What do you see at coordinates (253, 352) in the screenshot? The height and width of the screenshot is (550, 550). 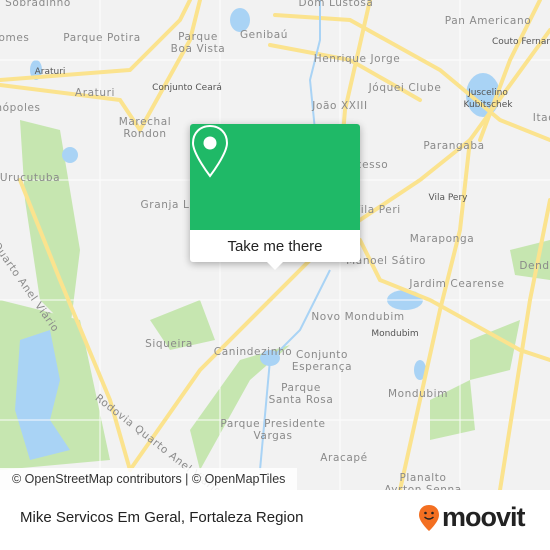 I see `map-label: Canindezinho` at bounding box center [253, 352].